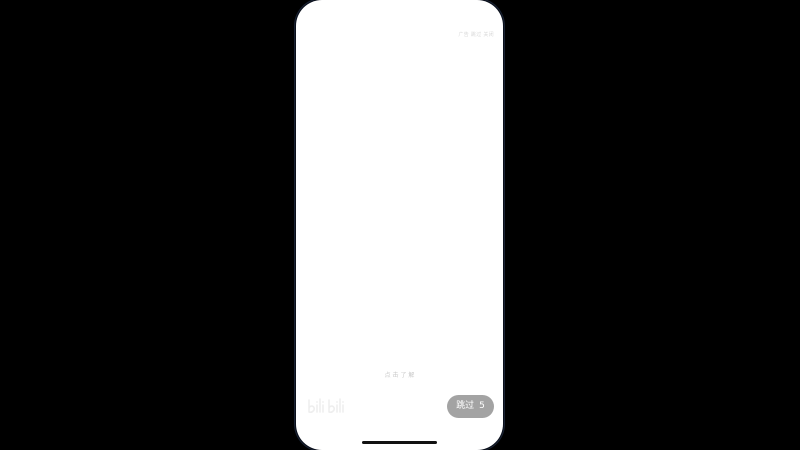 Image resolution: width=800 pixels, height=450 pixels. I want to click on home-indicator, so click(399, 442).